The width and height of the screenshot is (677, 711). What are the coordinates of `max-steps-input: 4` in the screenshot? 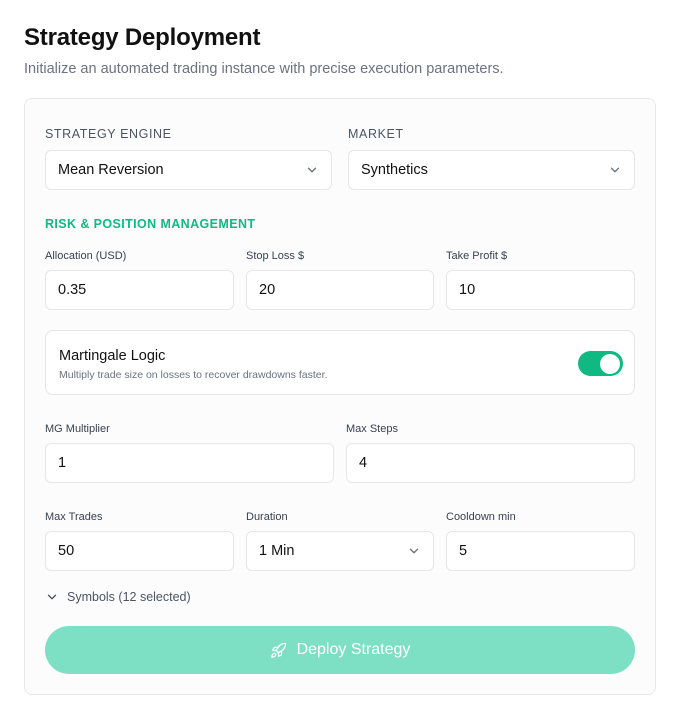 It's located at (490, 463).